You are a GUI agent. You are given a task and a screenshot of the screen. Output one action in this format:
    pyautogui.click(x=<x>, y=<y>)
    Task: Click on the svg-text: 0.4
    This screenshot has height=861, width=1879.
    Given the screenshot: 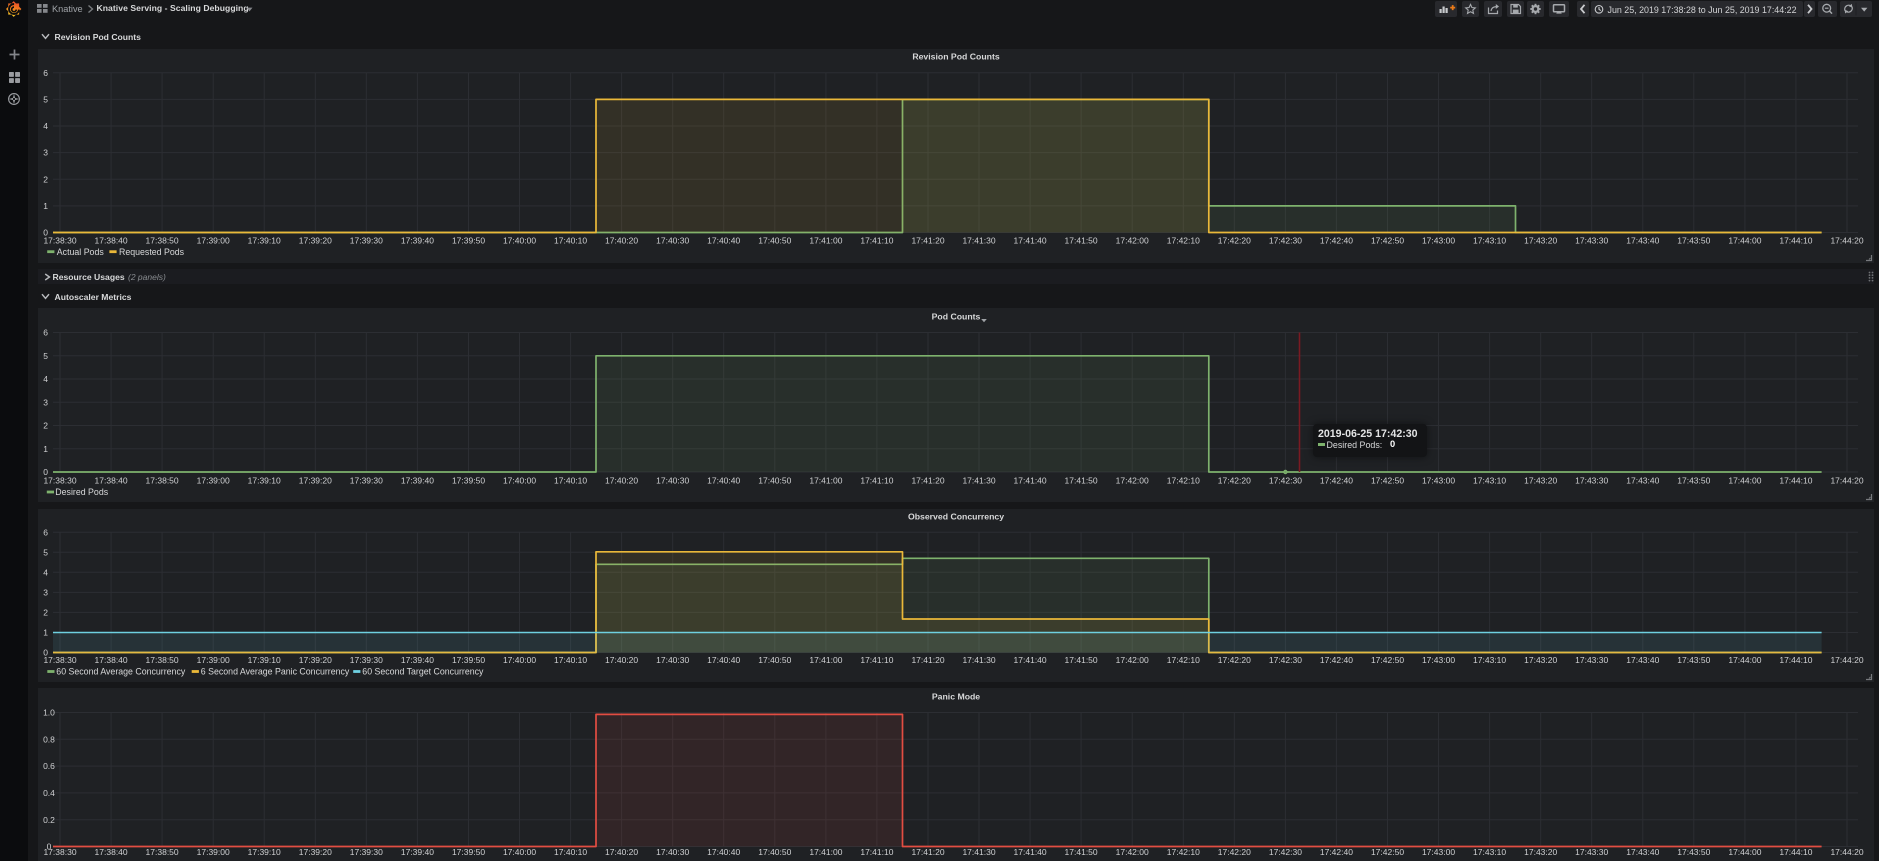 What is the action you would take?
    pyautogui.click(x=49, y=793)
    